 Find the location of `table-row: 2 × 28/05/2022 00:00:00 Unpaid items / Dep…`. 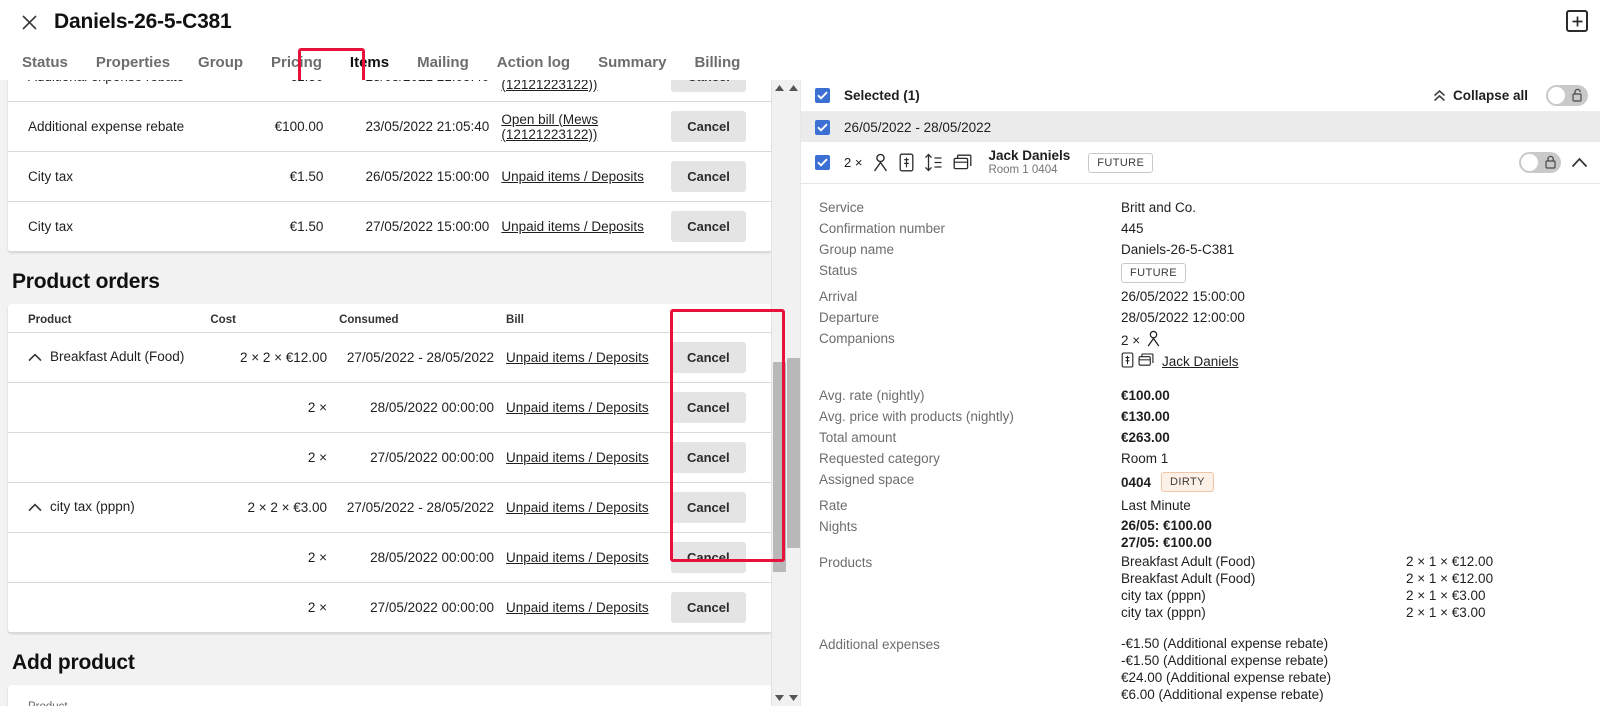

table-row: 2 × 28/05/2022 00:00:00 Unpaid items / Dep… is located at coordinates (390, 557).